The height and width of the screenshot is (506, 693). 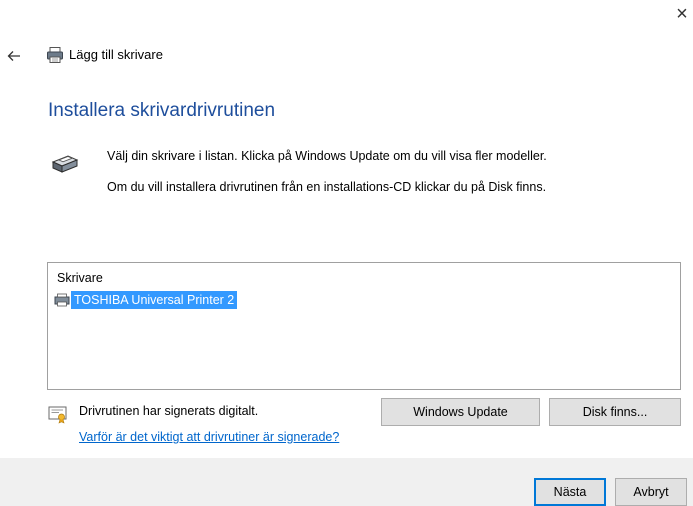 I want to click on list-item: TOSHIBA Universal Printer 2, so click(x=146, y=300).